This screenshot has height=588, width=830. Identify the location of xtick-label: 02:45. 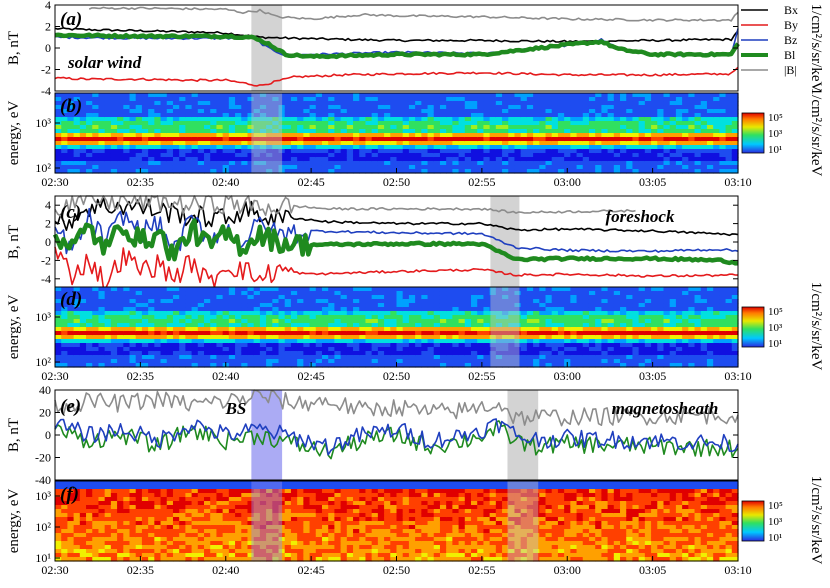
(310, 376).